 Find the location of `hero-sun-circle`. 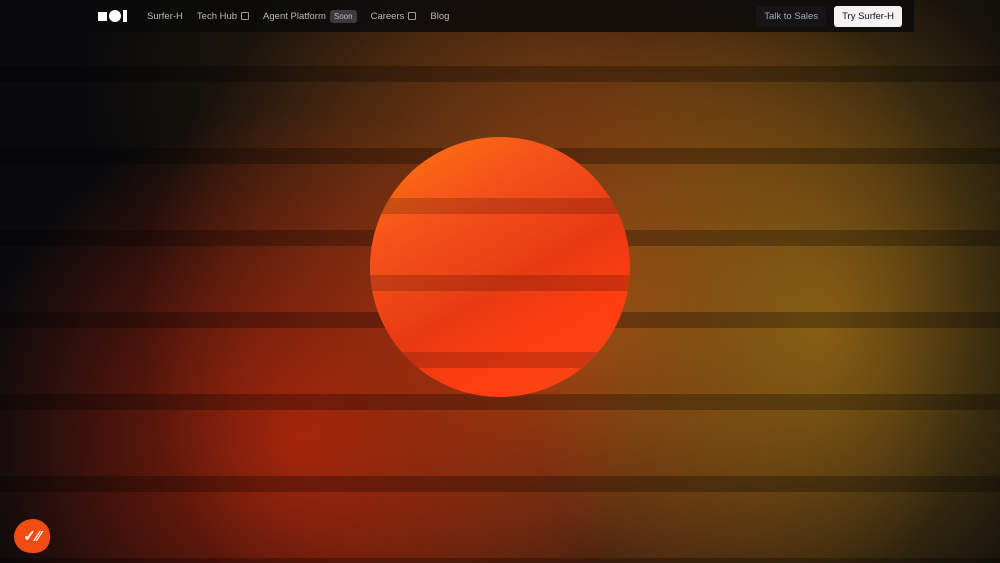

hero-sun-circle is located at coordinates (500, 267).